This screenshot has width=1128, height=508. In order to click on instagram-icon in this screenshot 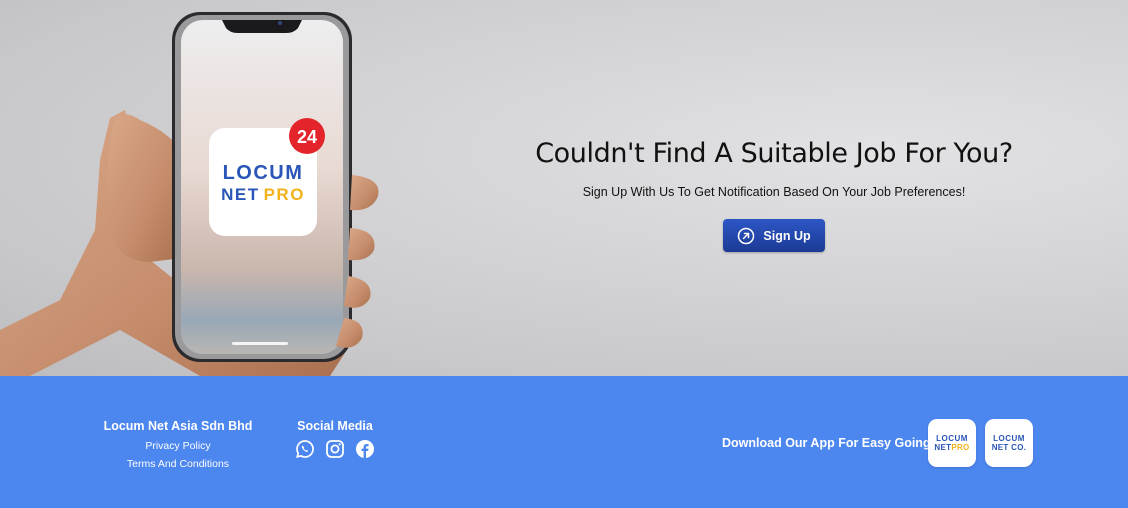, I will do `click(335, 449)`.